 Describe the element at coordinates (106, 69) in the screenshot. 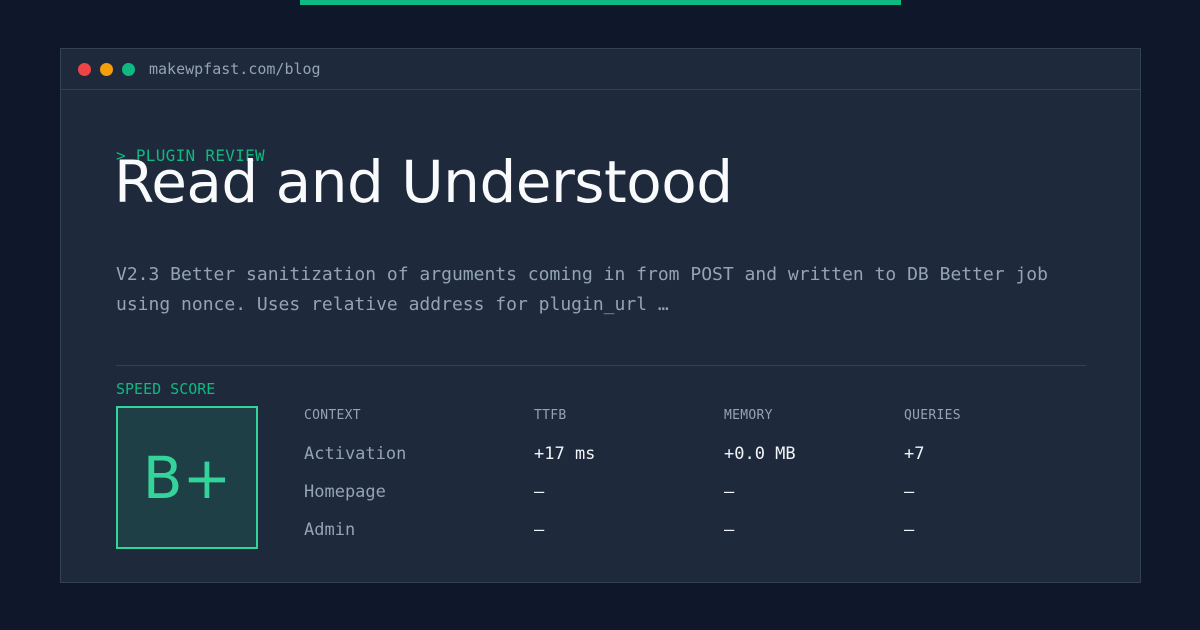

I see `minimize-dot-icon` at that location.